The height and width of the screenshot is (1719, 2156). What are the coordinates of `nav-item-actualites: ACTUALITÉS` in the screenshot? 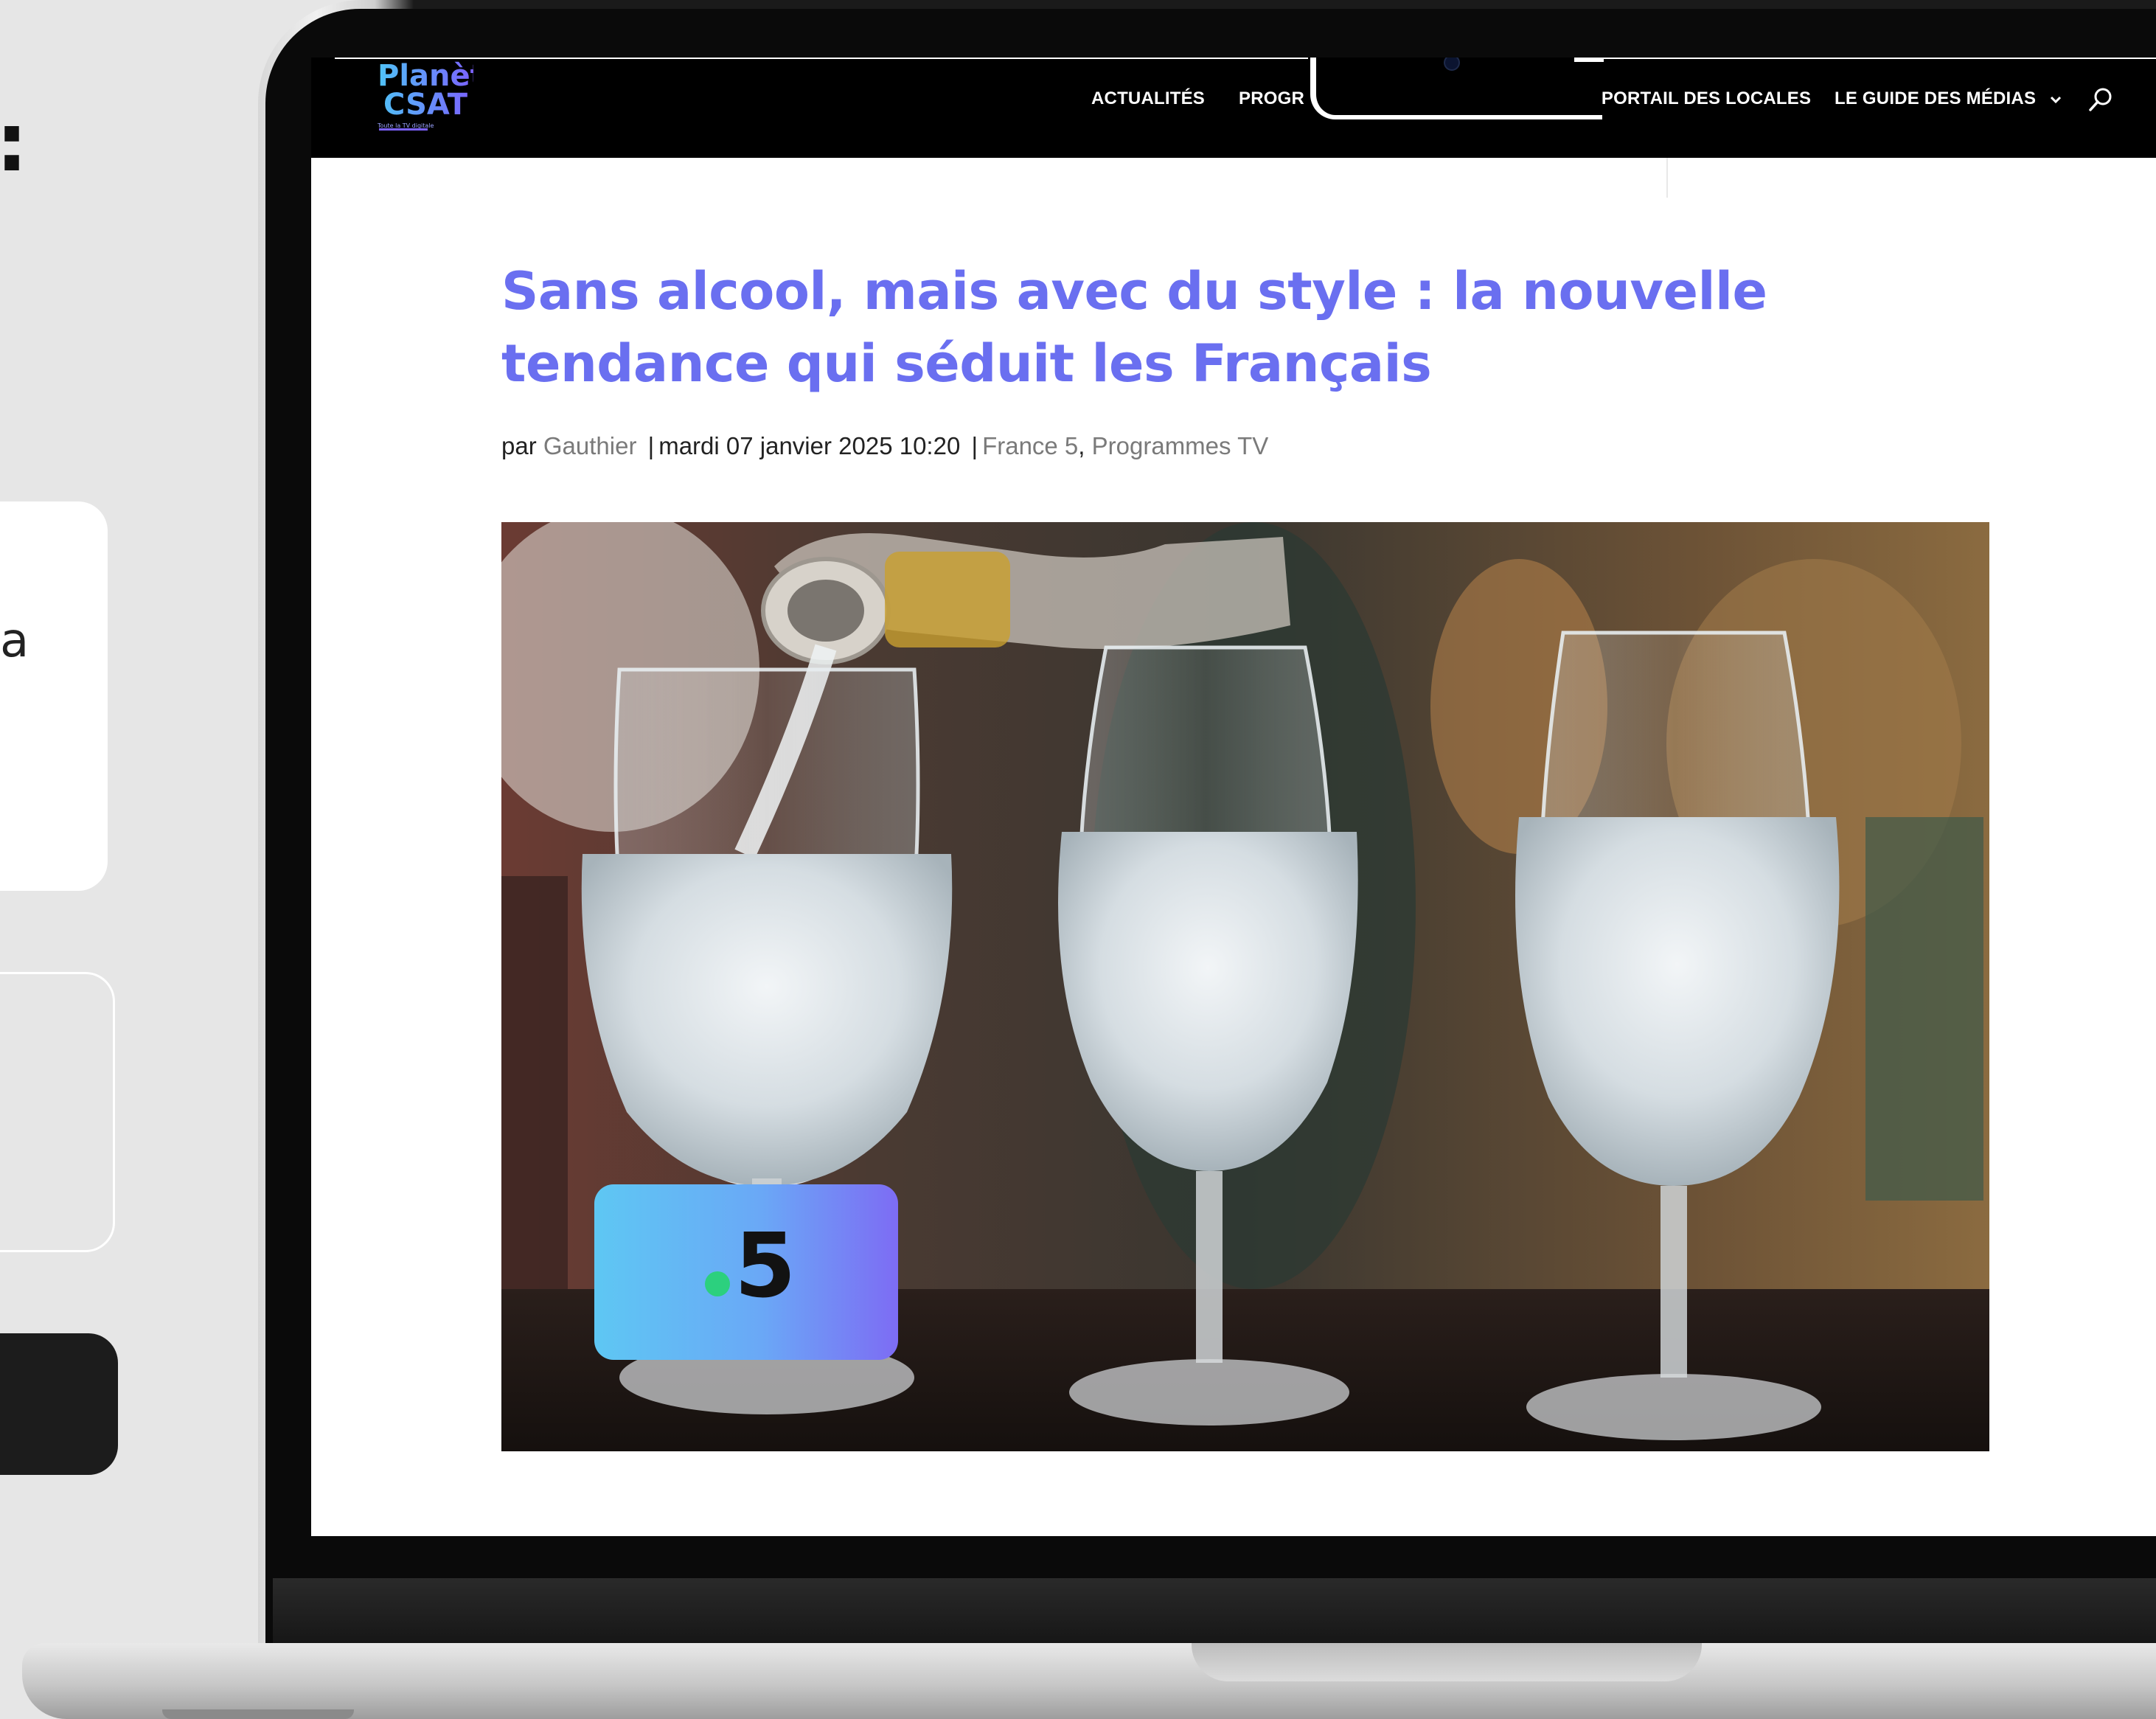 It's located at (1148, 98).